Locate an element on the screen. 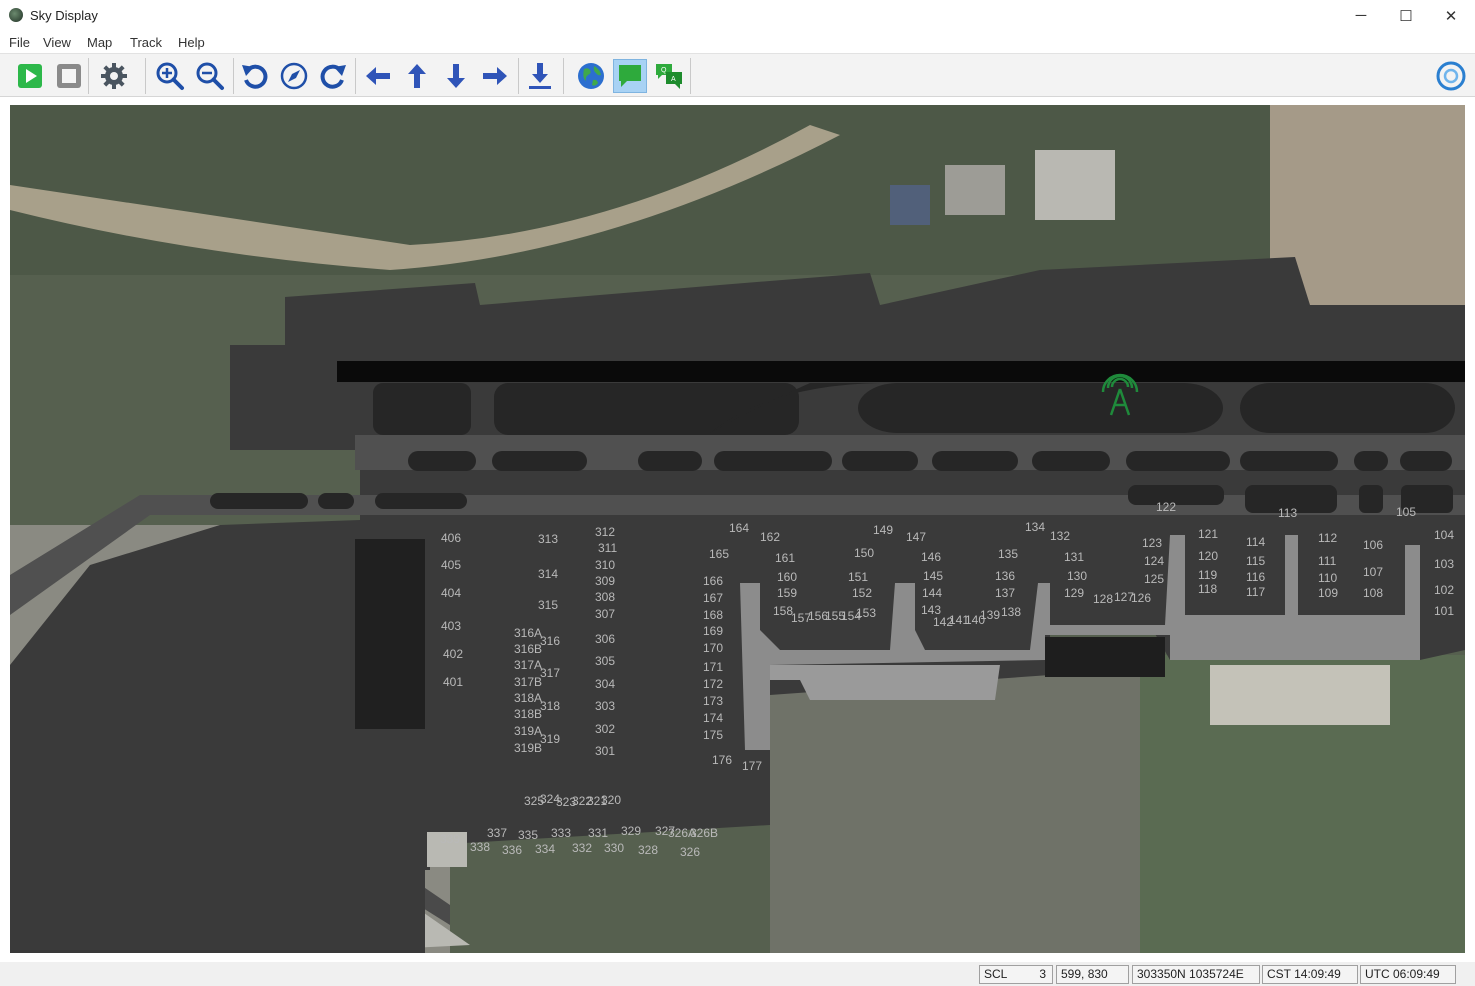  stand-label: 402 is located at coordinates (453, 654).